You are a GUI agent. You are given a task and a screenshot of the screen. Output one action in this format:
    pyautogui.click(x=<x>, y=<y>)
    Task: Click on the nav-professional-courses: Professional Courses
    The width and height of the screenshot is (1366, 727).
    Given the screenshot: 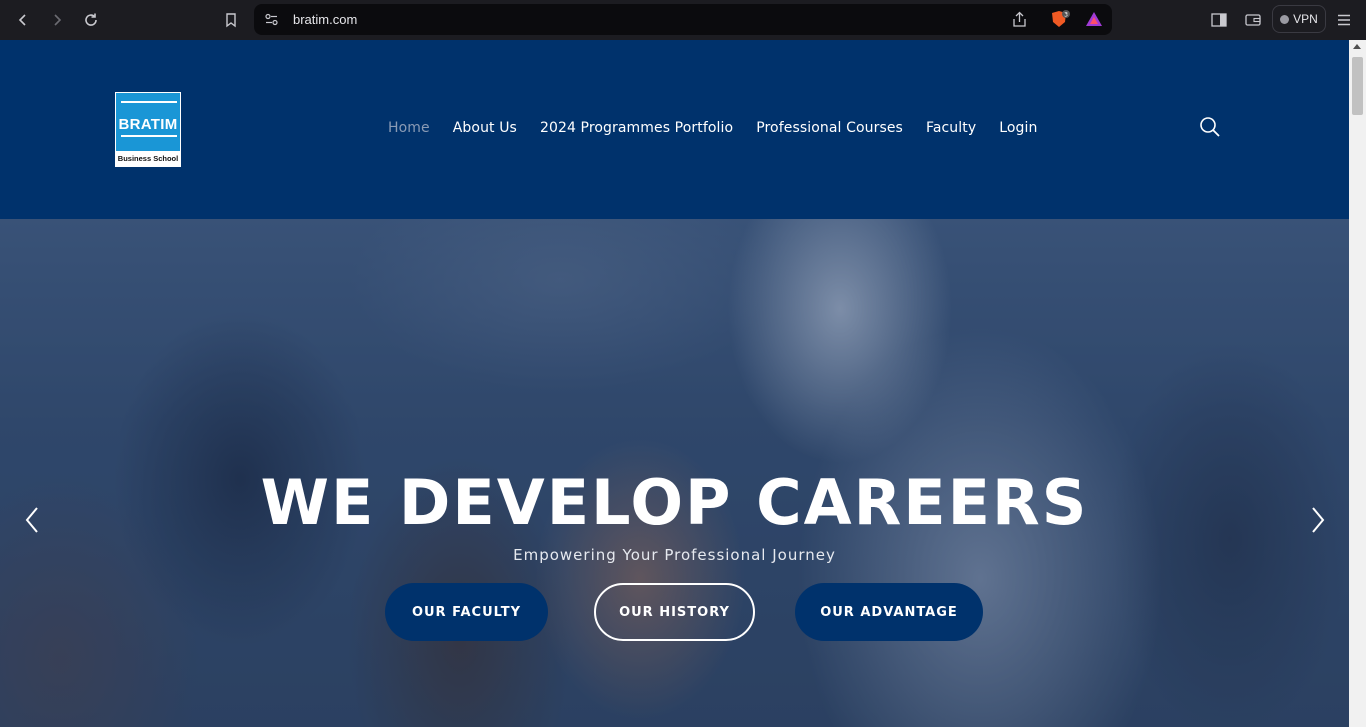 What is the action you would take?
    pyautogui.click(x=829, y=128)
    